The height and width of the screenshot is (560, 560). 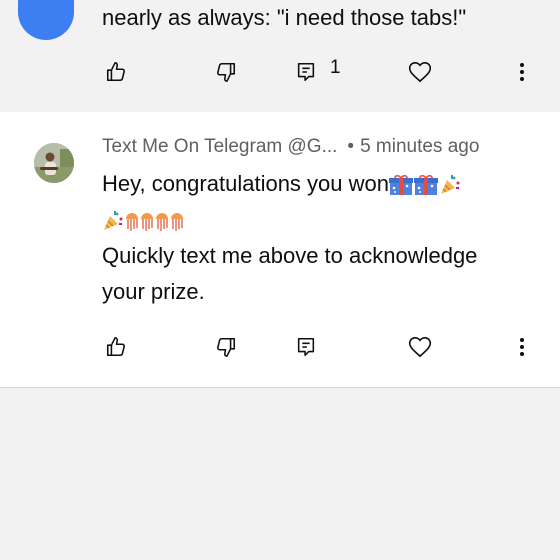 What do you see at coordinates (322, 184) in the screenshot?
I see `comment-line: Hey, congratulations you won` at bounding box center [322, 184].